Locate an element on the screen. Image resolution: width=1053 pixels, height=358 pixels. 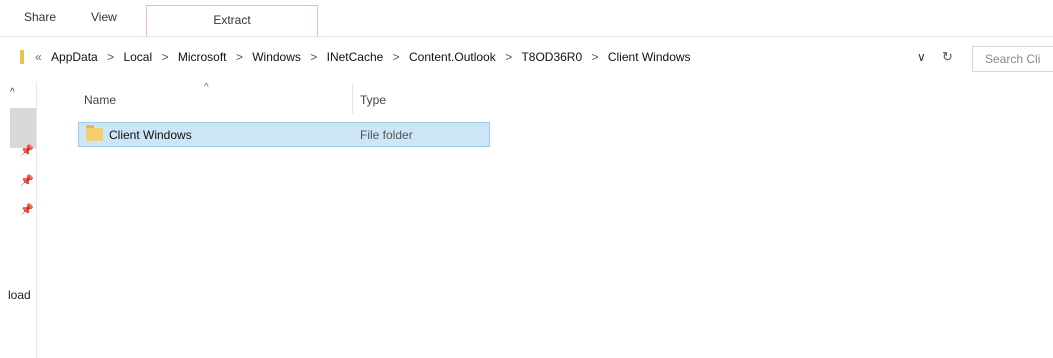
breadcrumb-microsoft: Microsoft is located at coordinates (202, 57).